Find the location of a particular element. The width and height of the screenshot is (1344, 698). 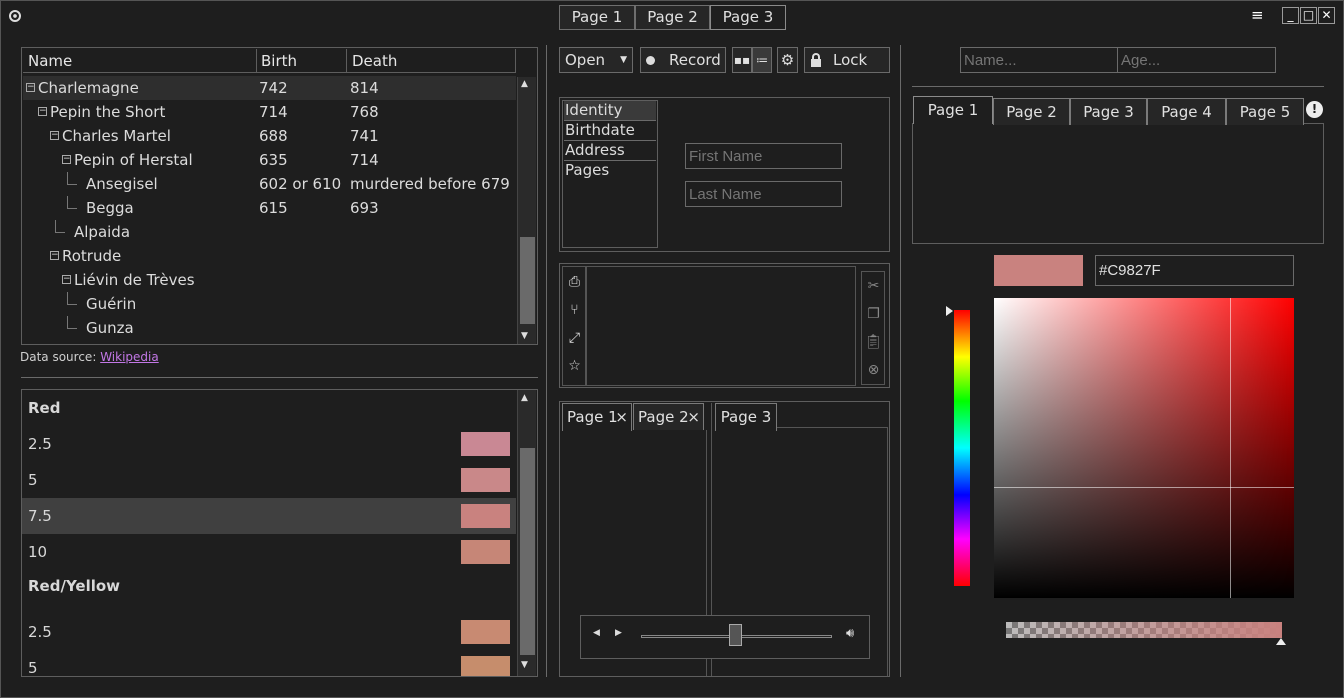

right-tab-page-2: Page 2 is located at coordinates (1031, 111).